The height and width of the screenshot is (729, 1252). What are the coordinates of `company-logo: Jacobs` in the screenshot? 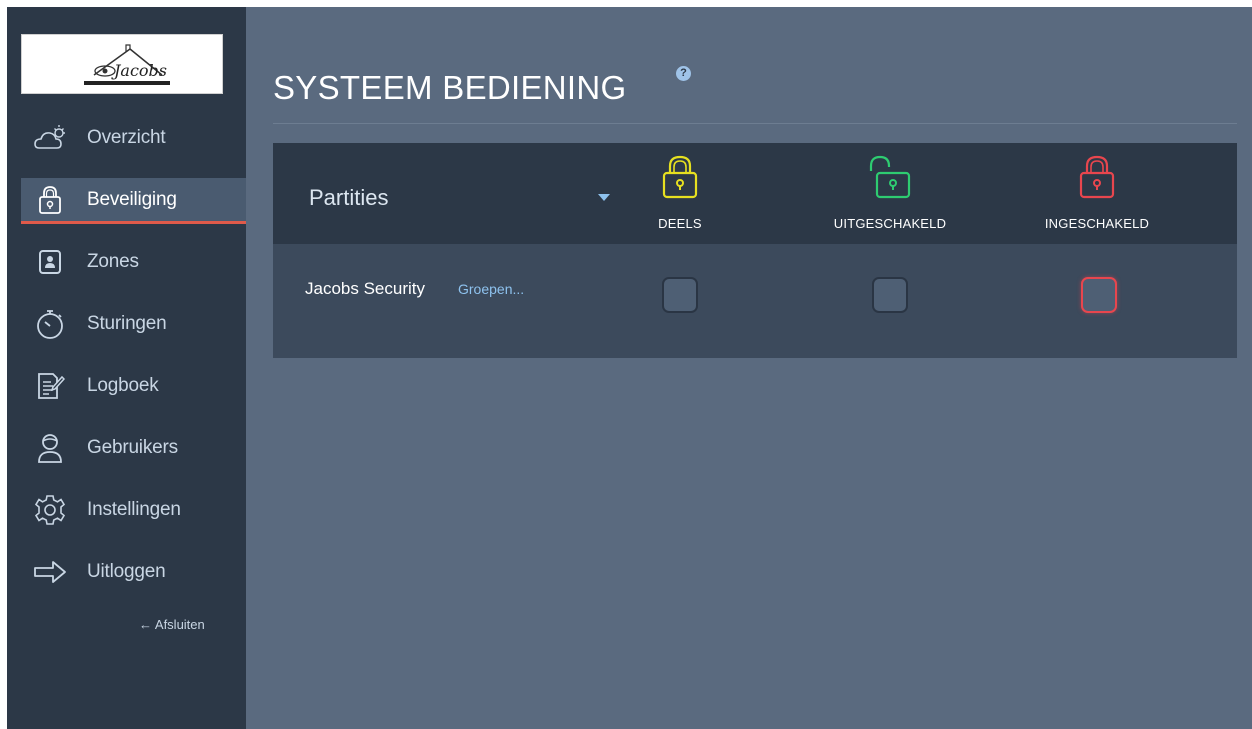 It's located at (122, 64).